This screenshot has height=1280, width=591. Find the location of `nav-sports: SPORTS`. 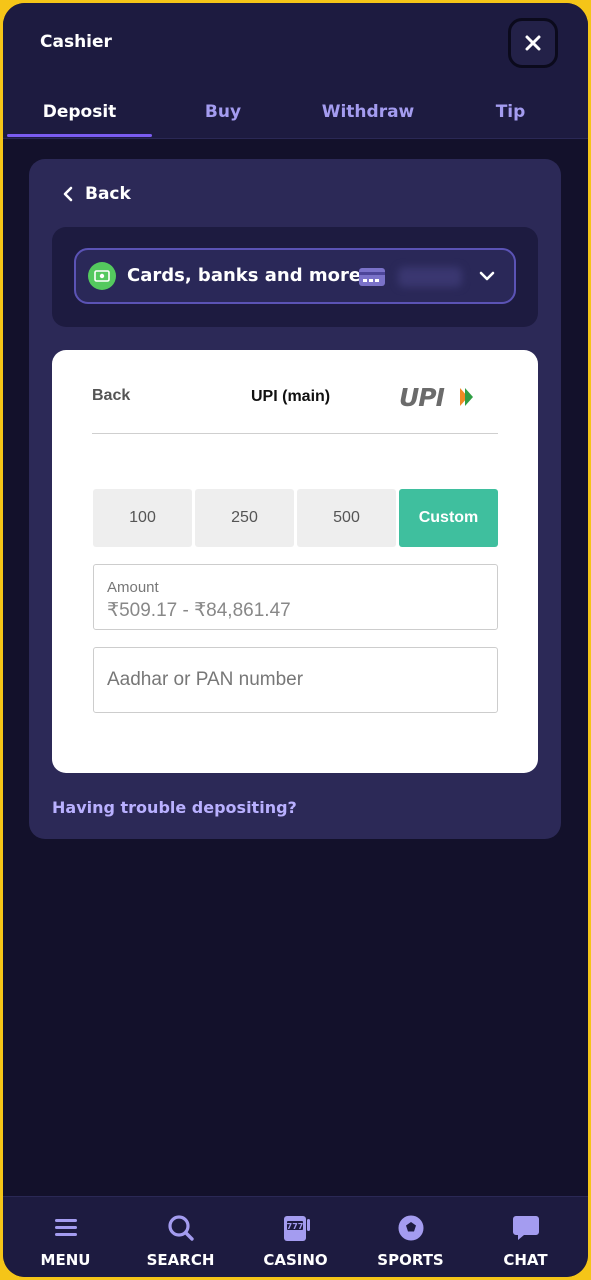

nav-sports: SPORTS is located at coordinates (410, 1237).